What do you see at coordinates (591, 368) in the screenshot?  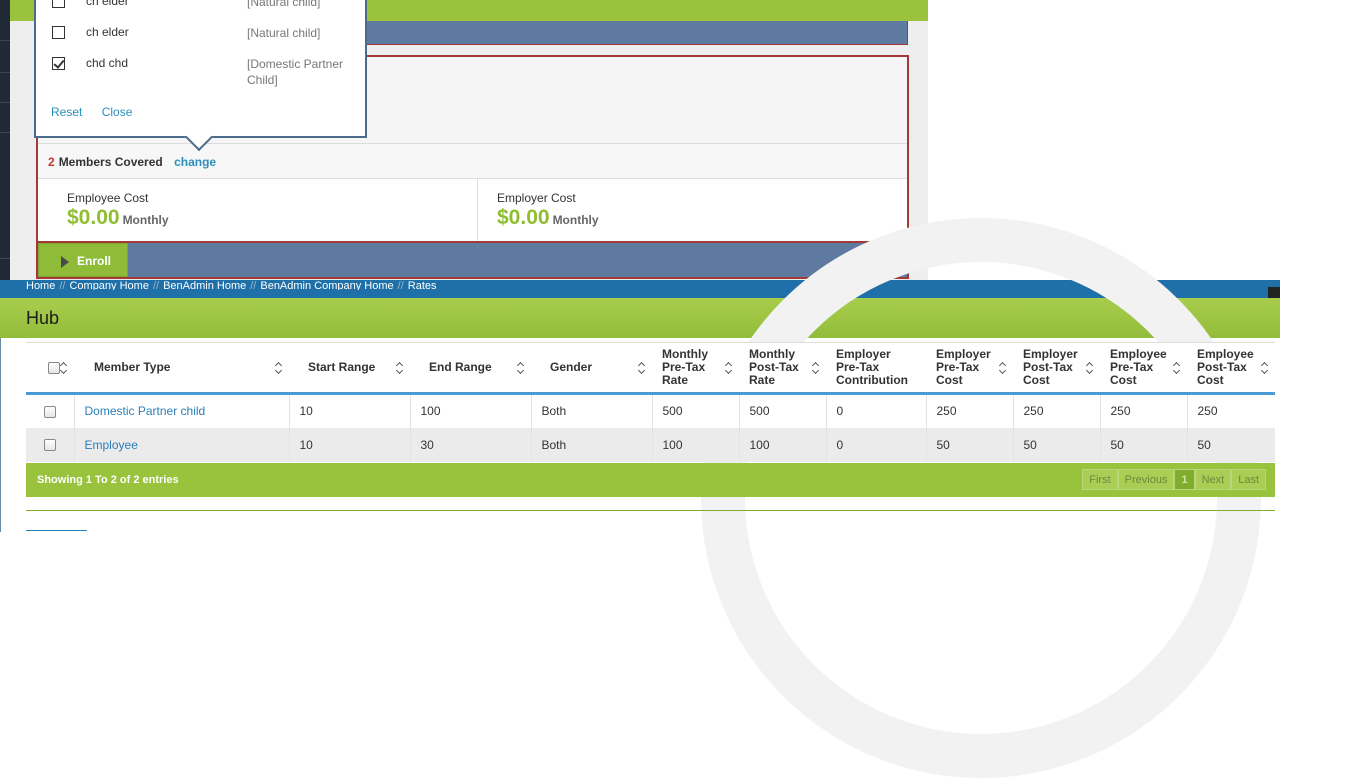 I see `column-header-gender: Gender` at bounding box center [591, 368].